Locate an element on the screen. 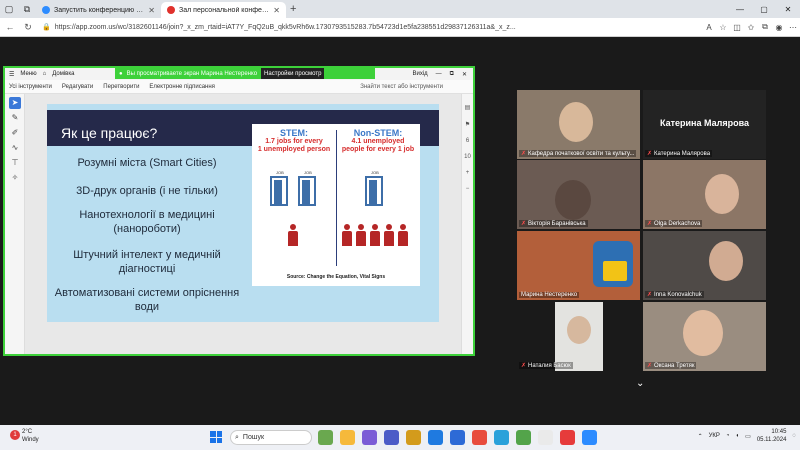 The width and height of the screenshot is (800, 450). pdf-home-label: Домівка is located at coordinates (63, 74).